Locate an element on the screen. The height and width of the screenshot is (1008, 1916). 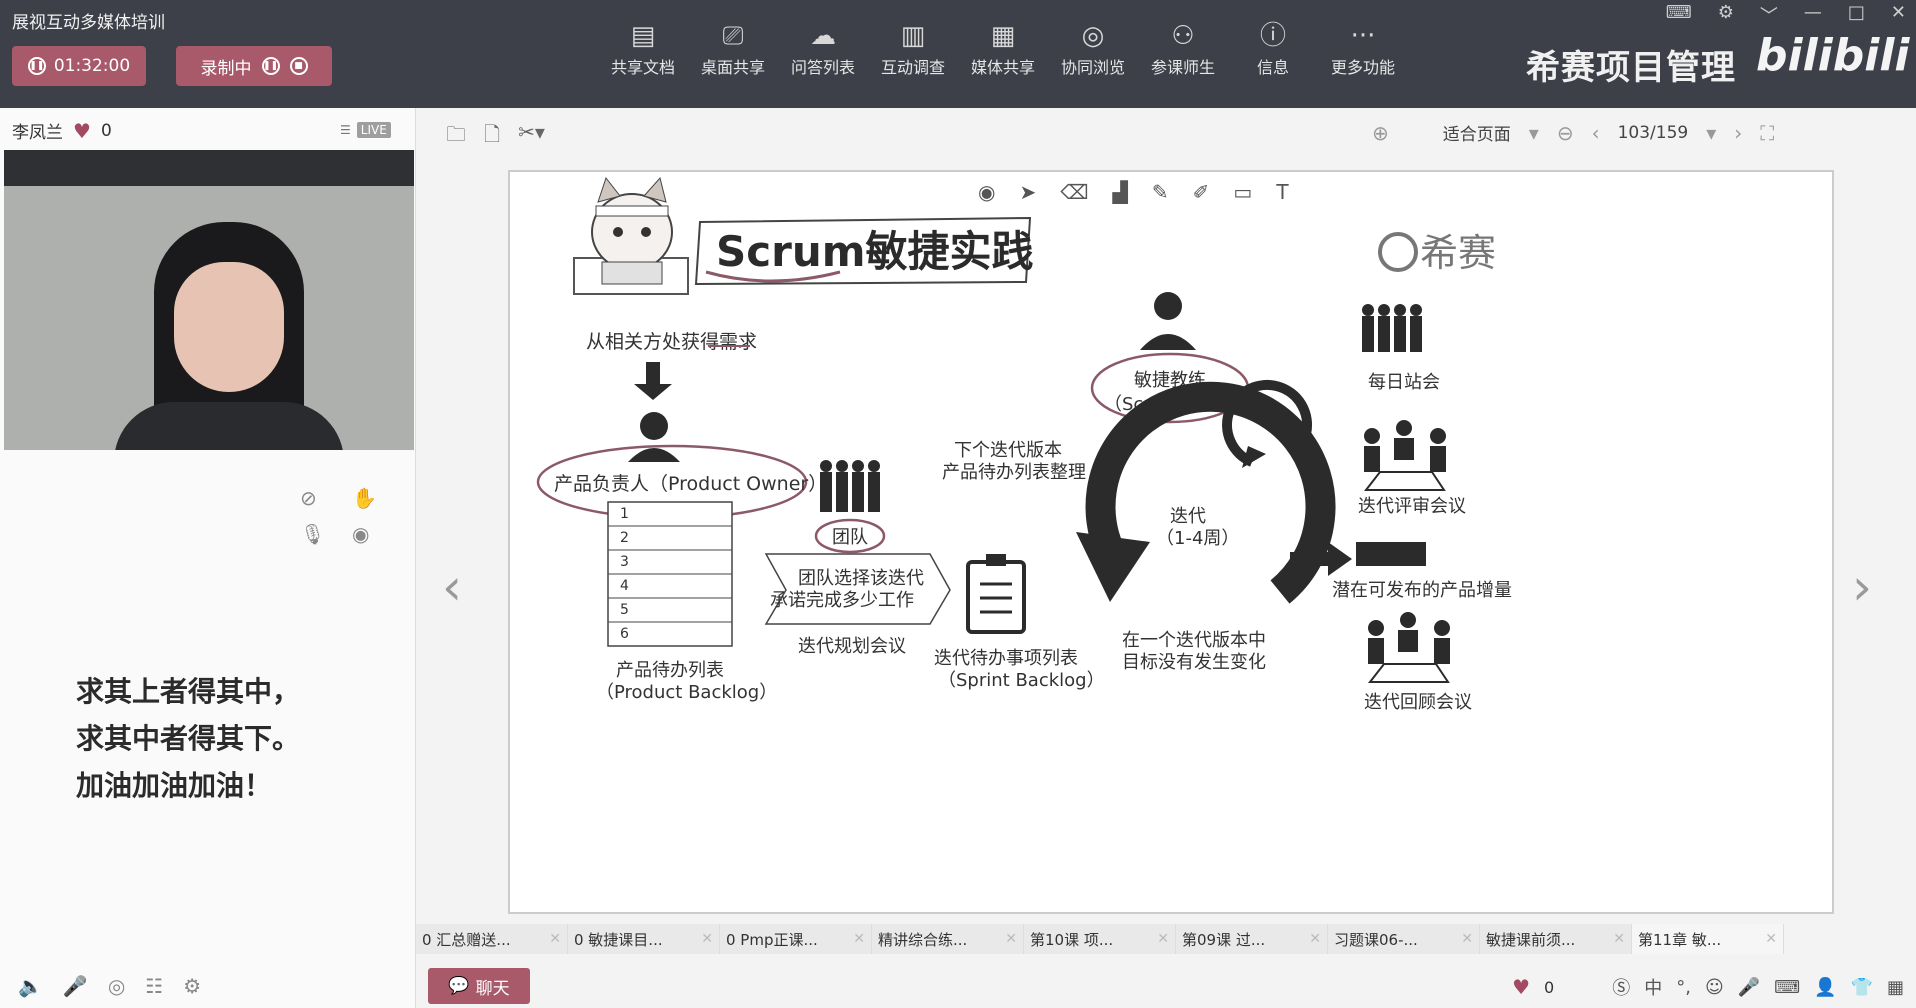
pointer-icon: ➤ is located at coordinates (1027, 192).